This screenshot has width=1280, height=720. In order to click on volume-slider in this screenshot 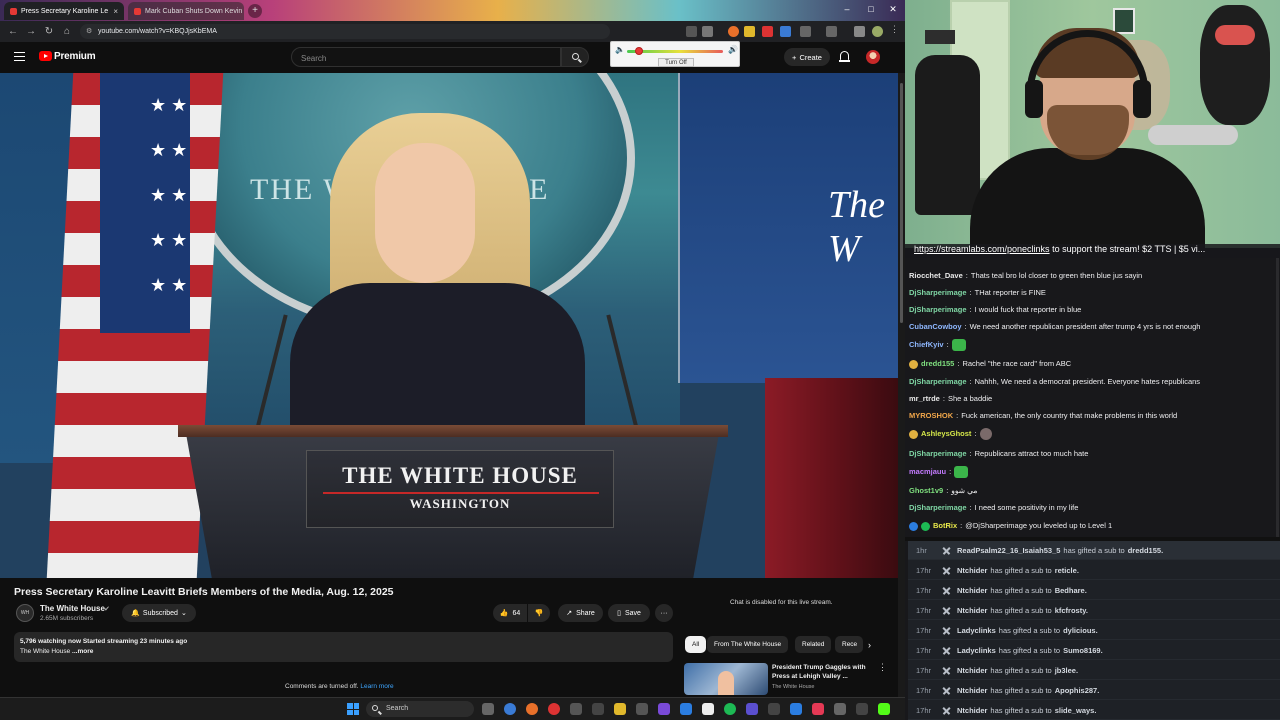, I will do `click(675, 51)`.